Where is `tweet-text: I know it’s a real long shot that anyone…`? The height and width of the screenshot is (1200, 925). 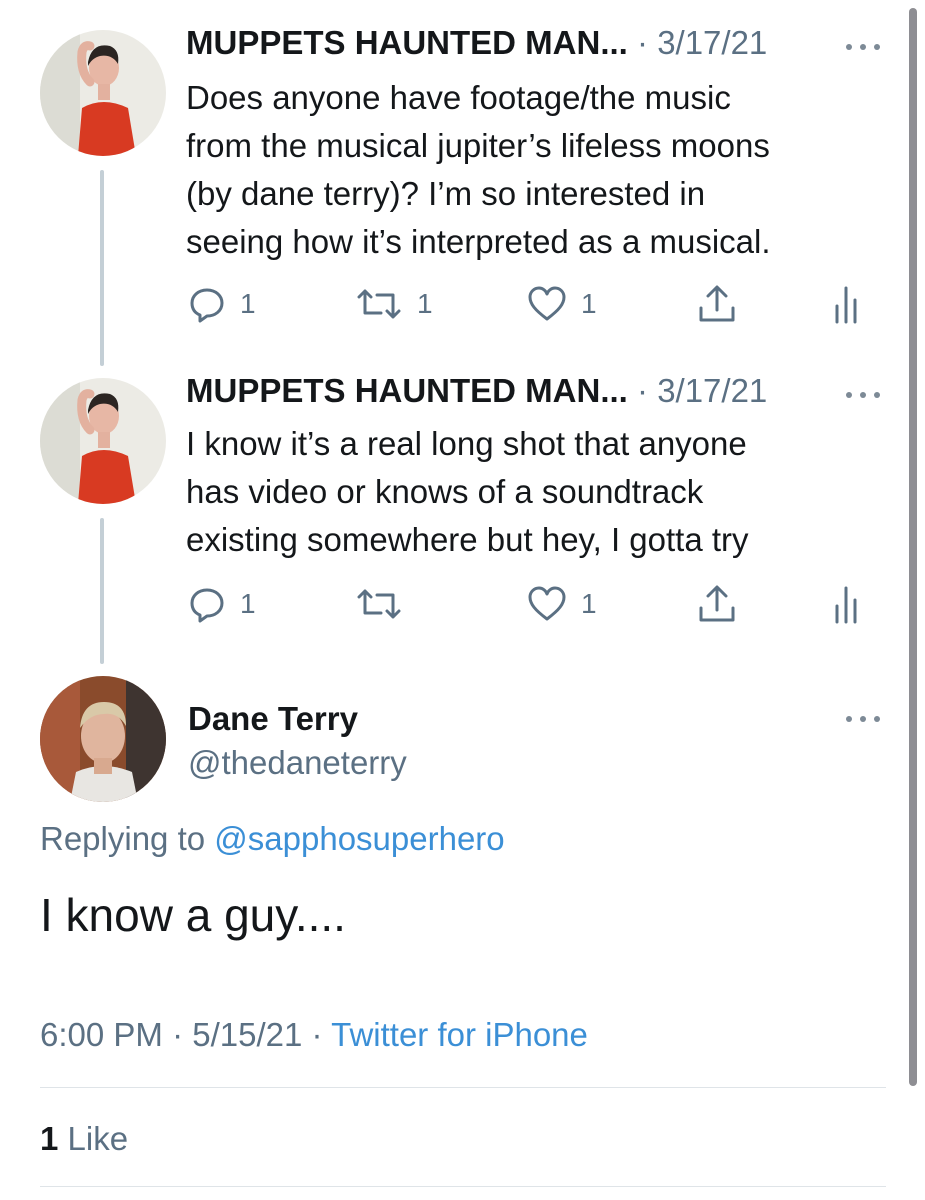 tweet-text: I know it’s a real long shot that anyone… is located at coordinates (536, 492).